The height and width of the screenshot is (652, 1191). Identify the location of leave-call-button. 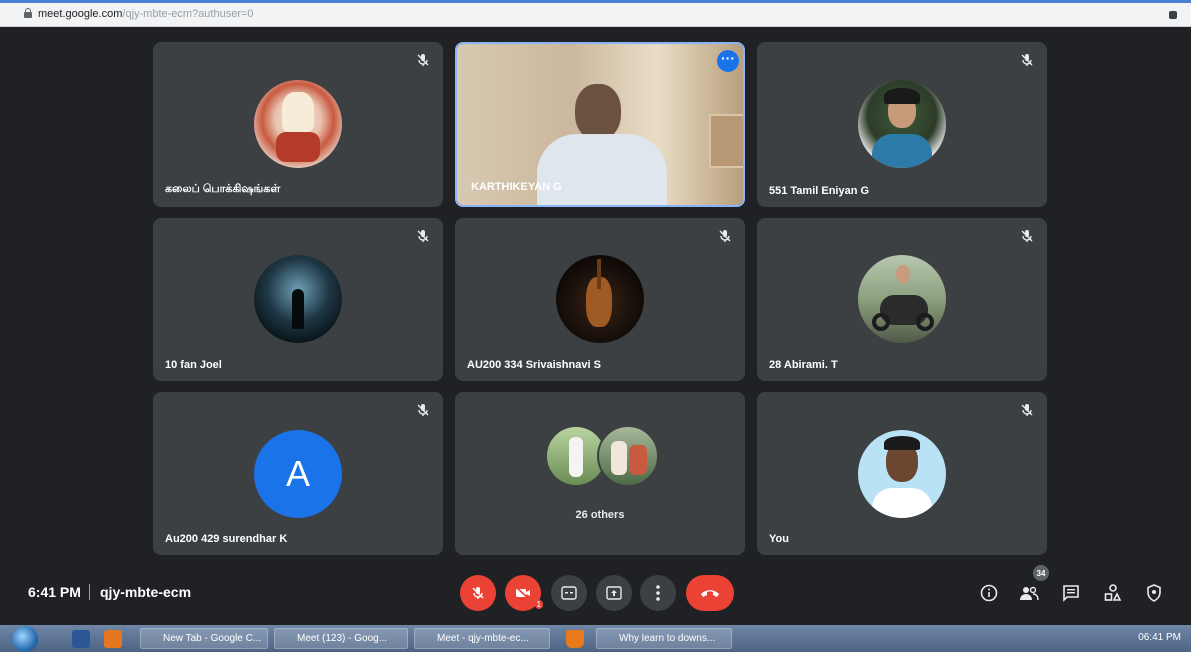
(710, 593).